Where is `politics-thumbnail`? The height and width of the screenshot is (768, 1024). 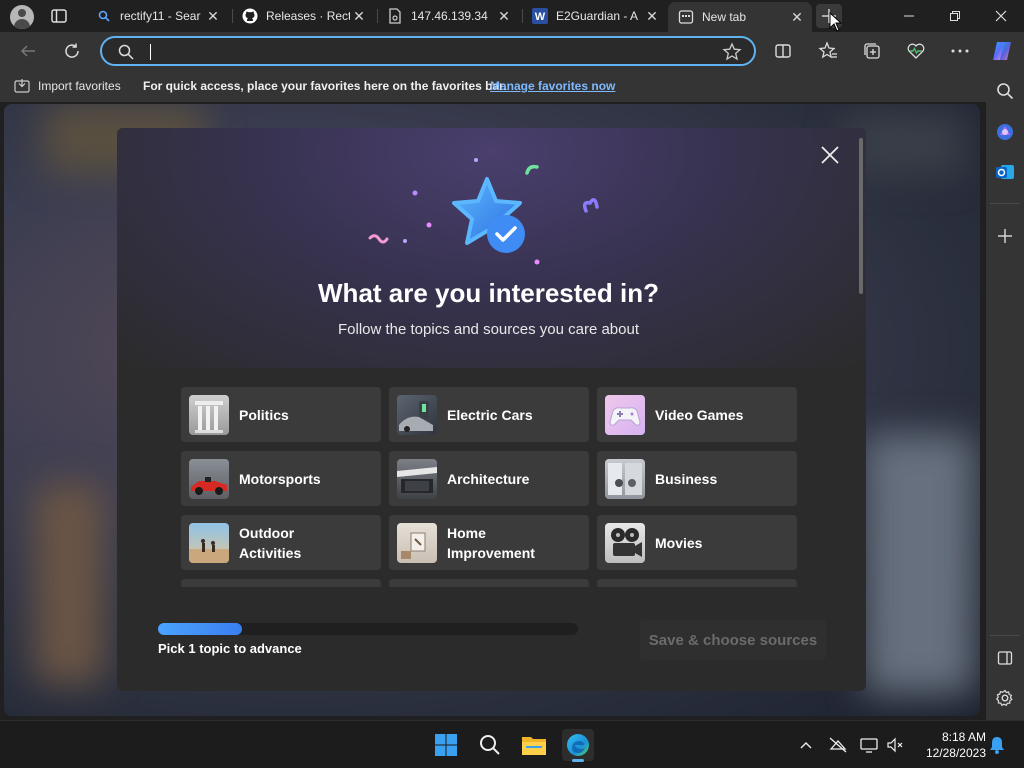 politics-thumbnail is located at coordinates (209, 414).